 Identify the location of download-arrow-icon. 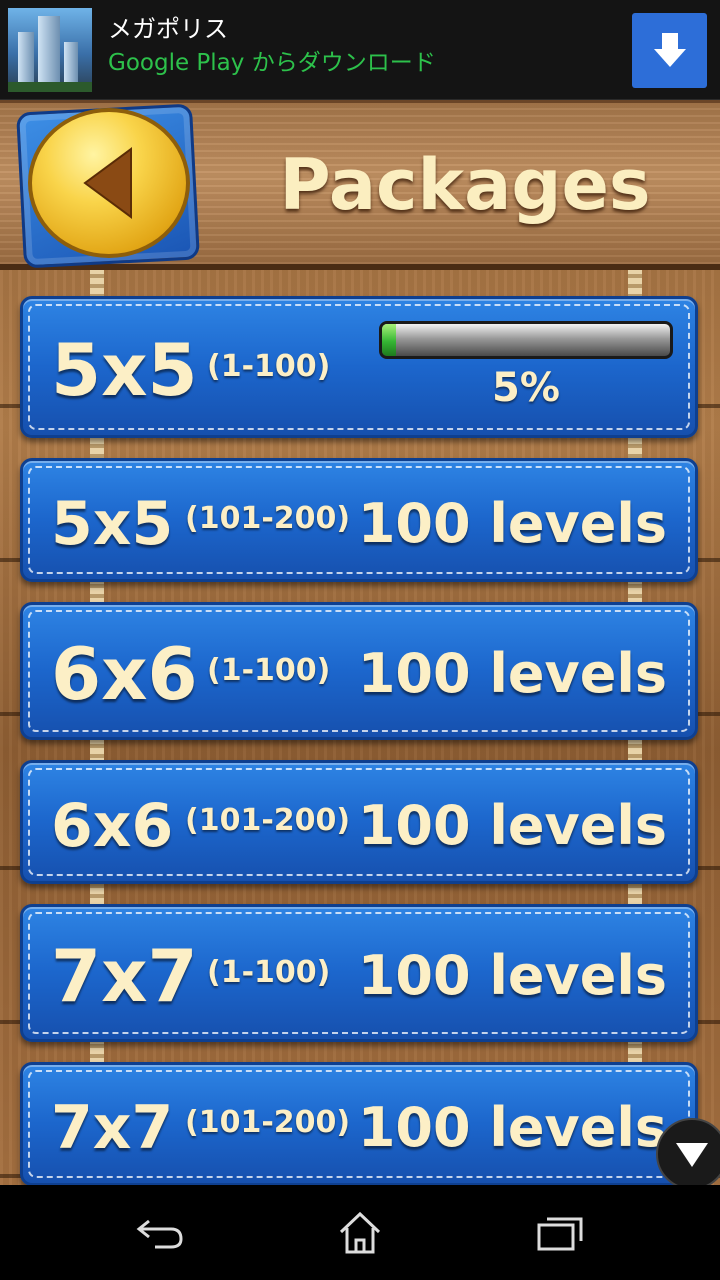
(669, 49).